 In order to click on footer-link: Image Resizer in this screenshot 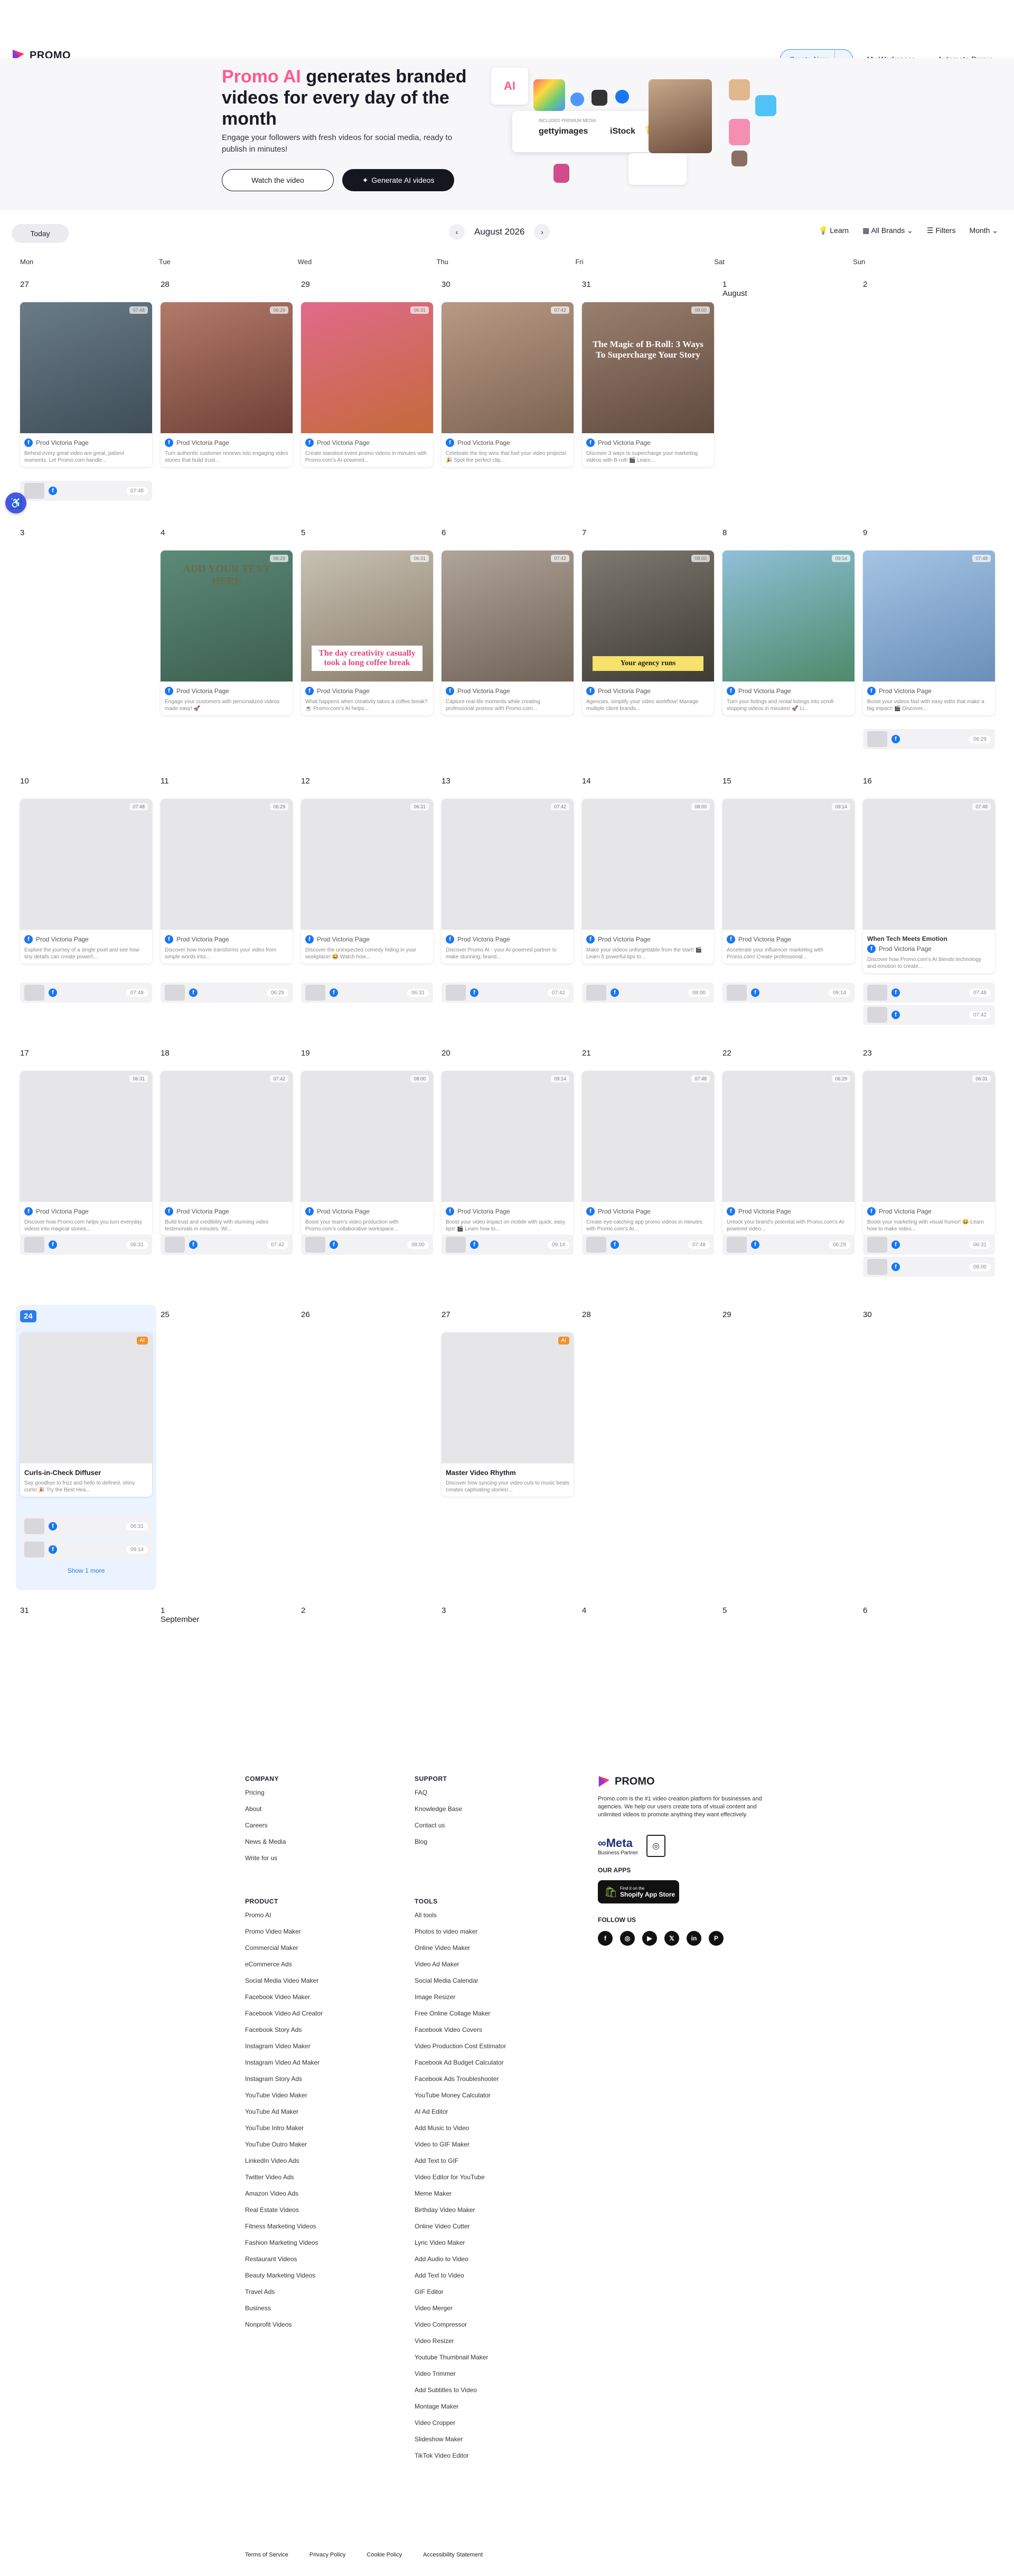, I will do `click(460, 1997)`.